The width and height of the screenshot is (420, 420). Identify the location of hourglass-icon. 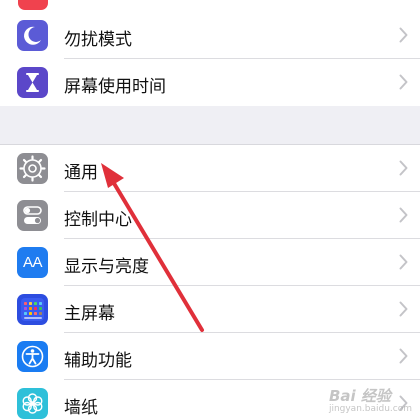
(32, 82).